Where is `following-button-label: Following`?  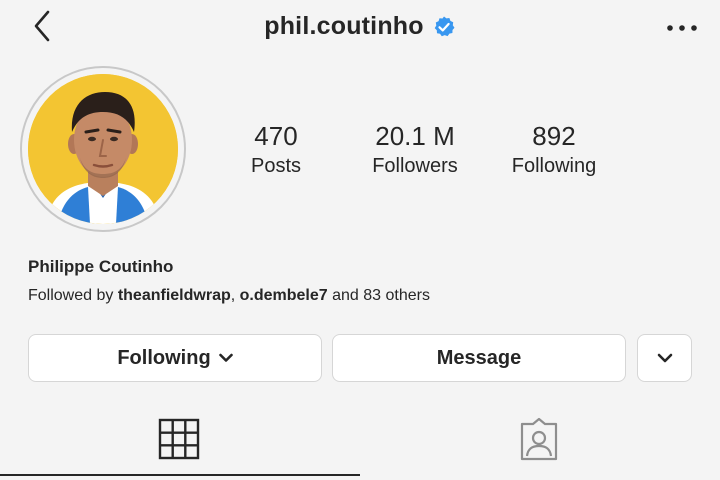 following-button-label: Following is located at coordinates (164, 357).